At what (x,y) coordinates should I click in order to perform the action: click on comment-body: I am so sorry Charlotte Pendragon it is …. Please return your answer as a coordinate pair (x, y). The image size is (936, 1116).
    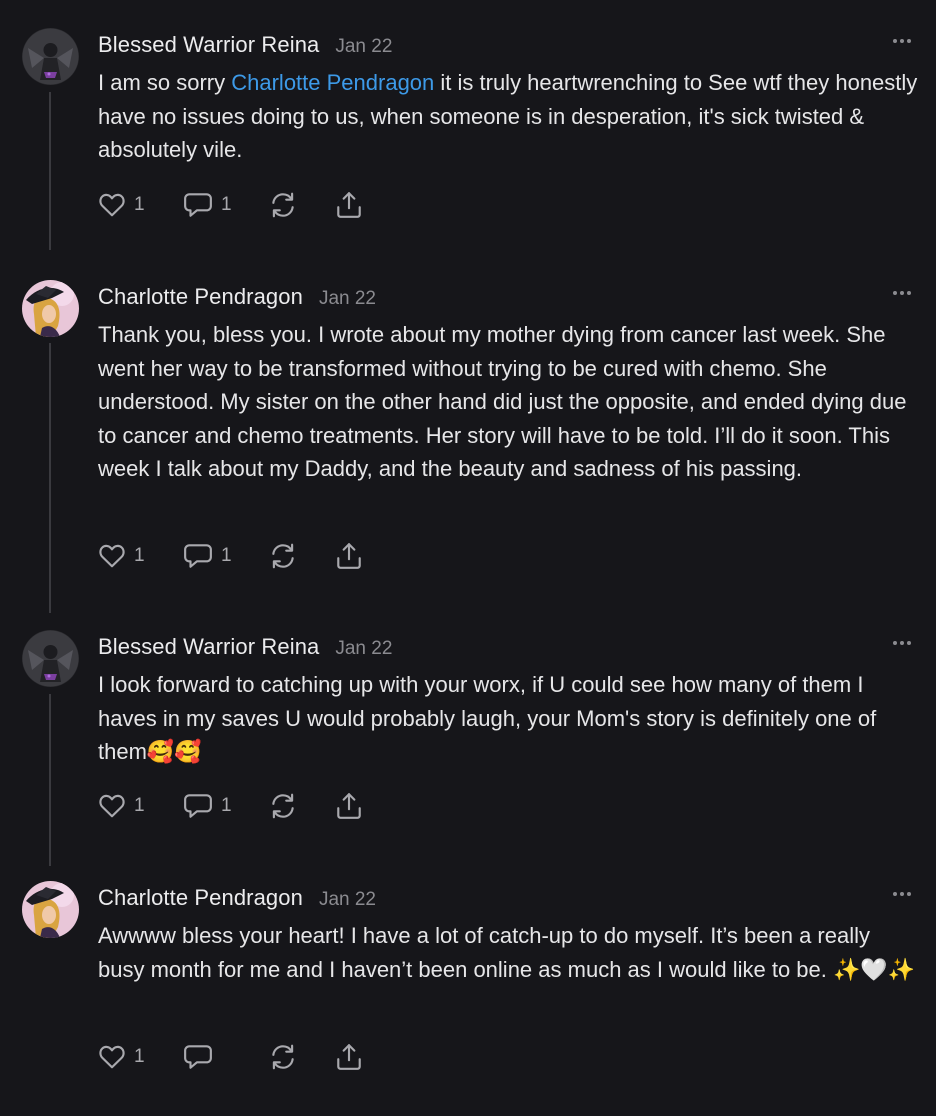
    Looking at the image, I should click on (508, 116).